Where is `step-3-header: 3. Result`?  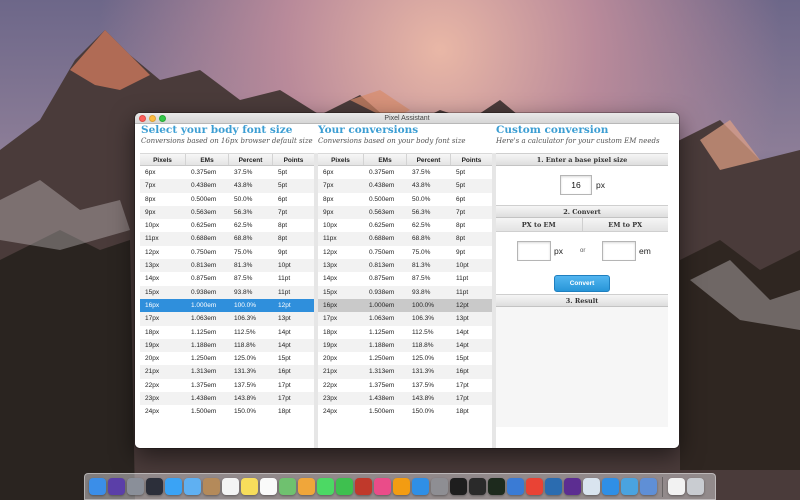 step-3-header: 3. Result is located at coordinates (582, 300).